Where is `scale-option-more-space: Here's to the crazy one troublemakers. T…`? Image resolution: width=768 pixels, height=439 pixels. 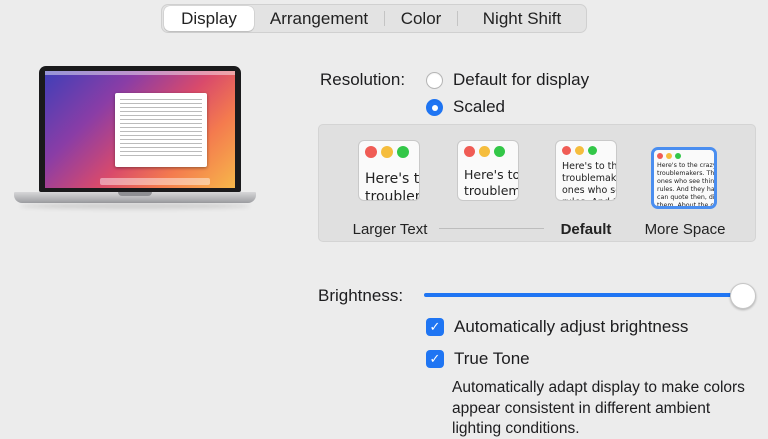 scale-option-more-space: Here's to the crazy one troublemakers. T… is located at coordinates (684, 178).